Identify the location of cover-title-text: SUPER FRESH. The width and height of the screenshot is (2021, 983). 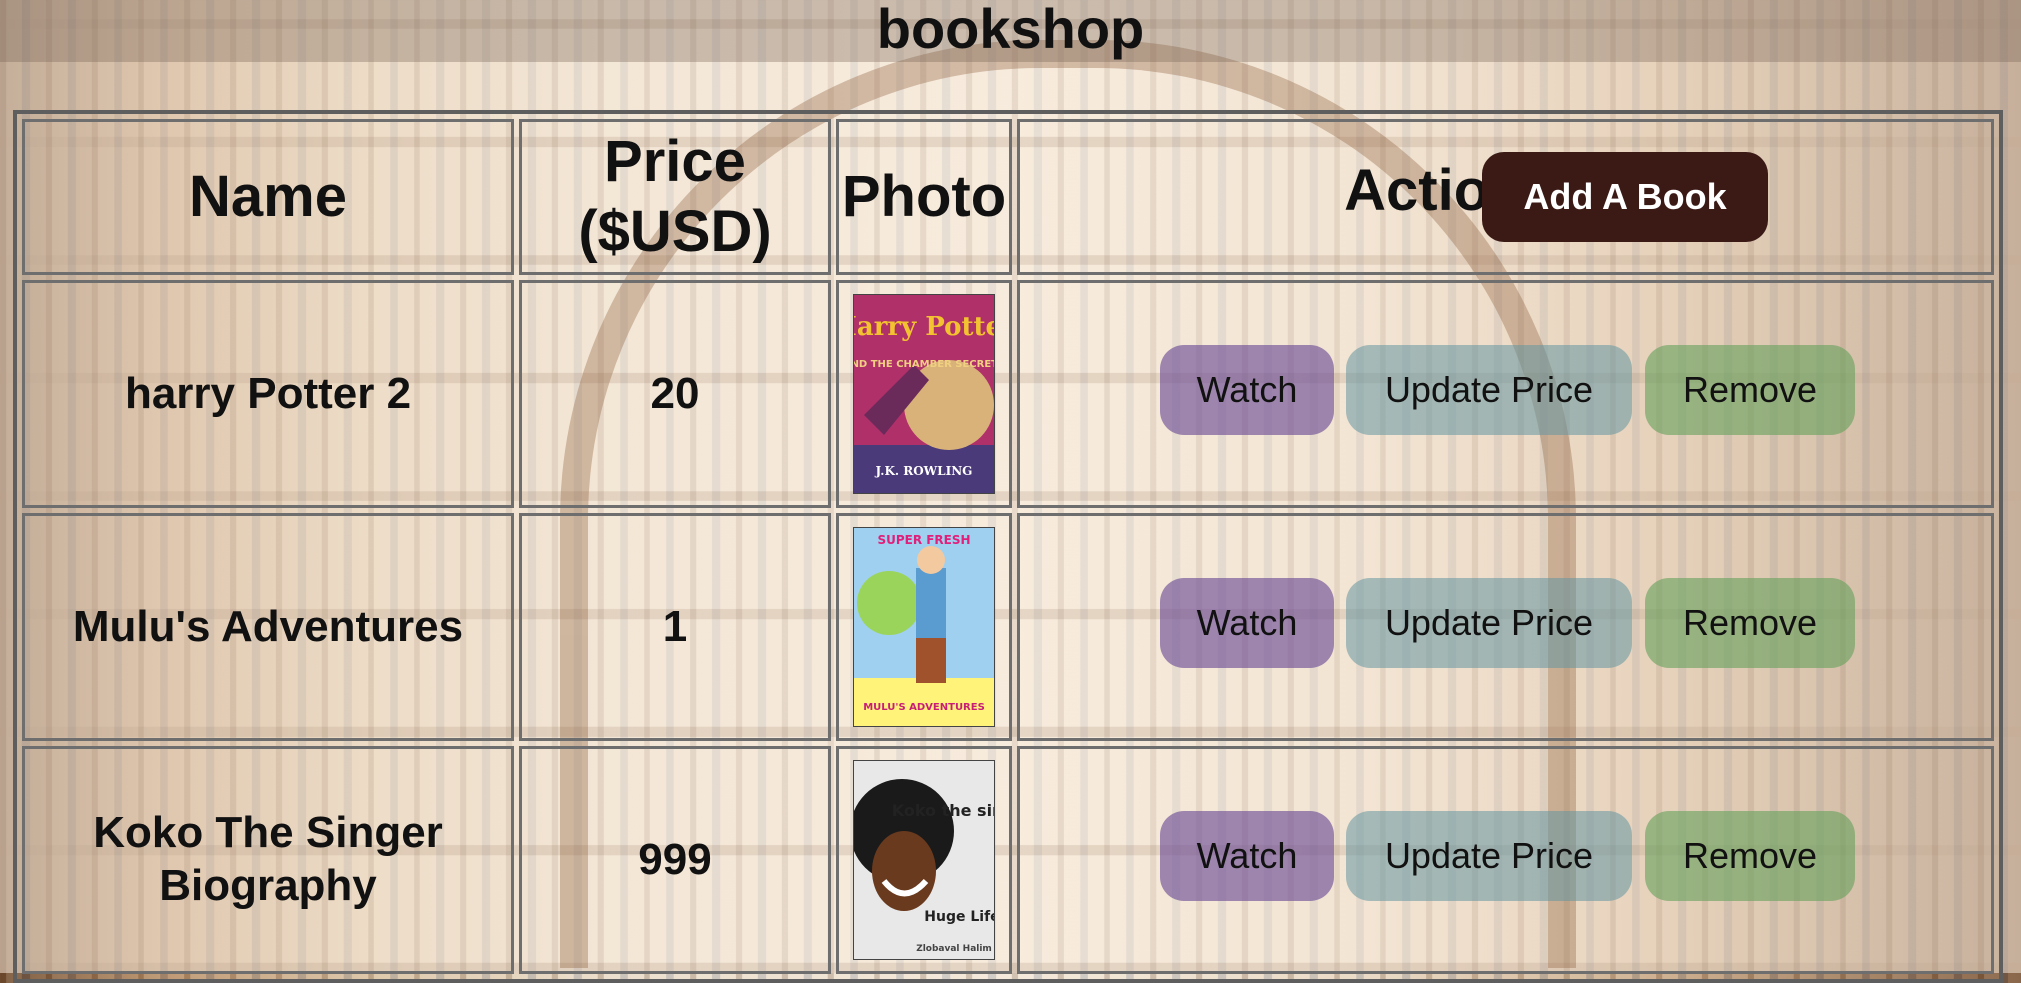
(923, 540).